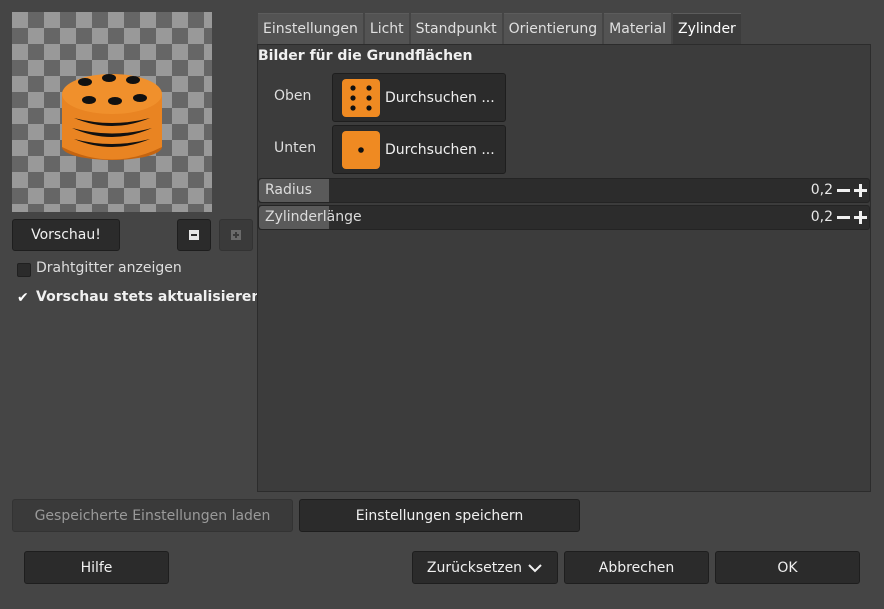 The height and width of the screenshot is (609, 884). What do you see at coordinates (439, 515) in the screenshot?
I see `save-settings-button: Einstellungen speichern` at bounding box center [439, 515].